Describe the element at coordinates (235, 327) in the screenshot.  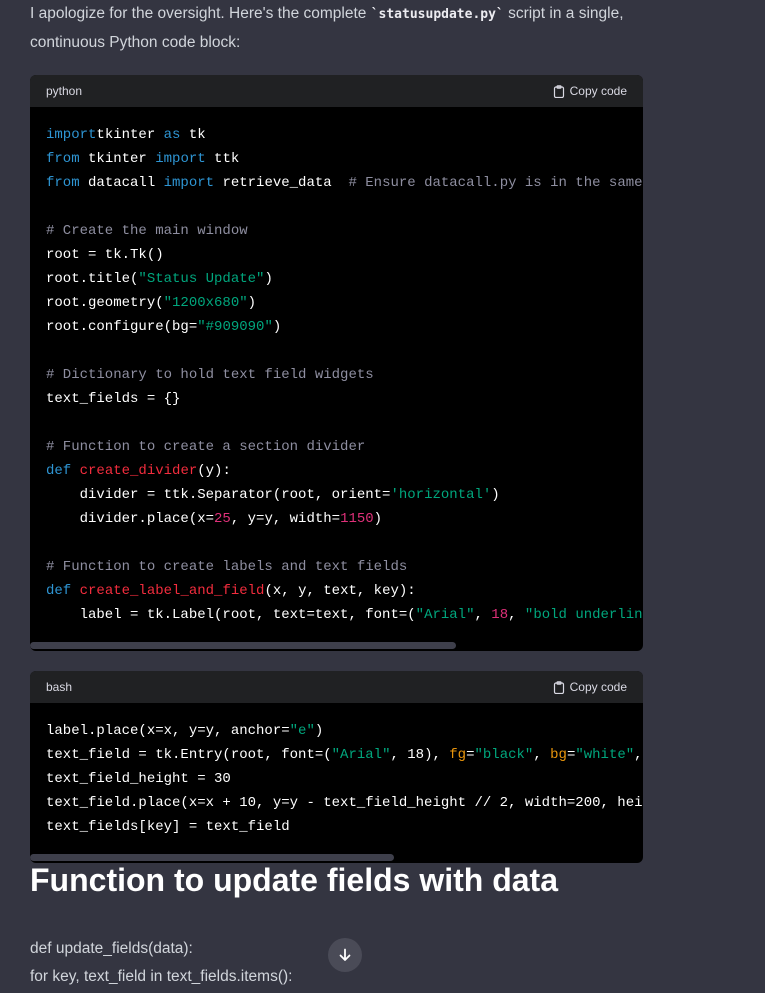
I see `code-token: "#909090"` at that location.